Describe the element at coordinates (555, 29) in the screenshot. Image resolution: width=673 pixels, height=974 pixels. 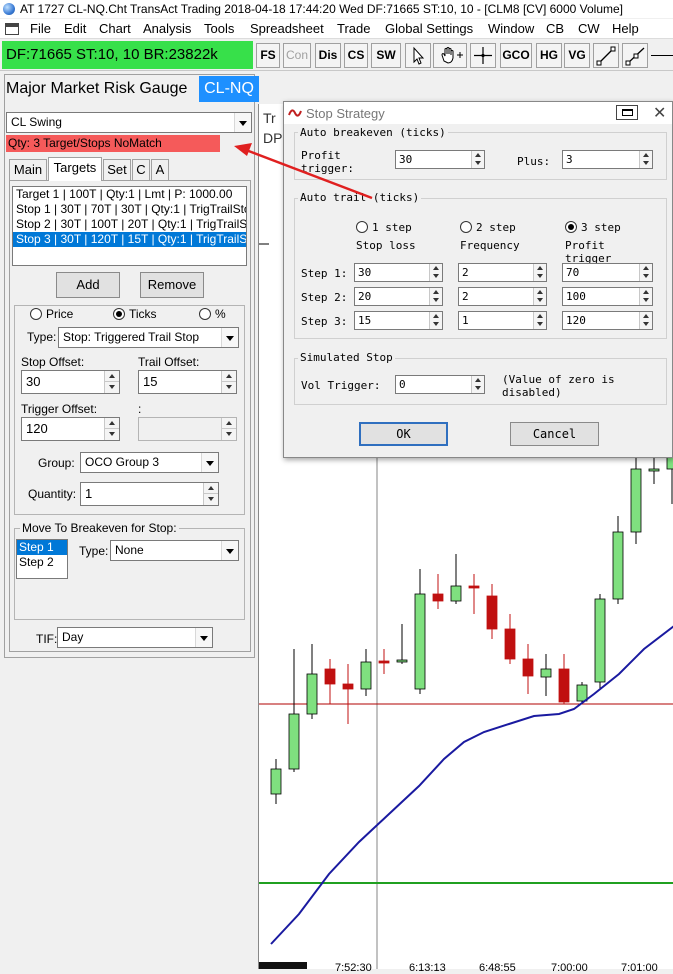
I see `menu-cb: CB` at that location.